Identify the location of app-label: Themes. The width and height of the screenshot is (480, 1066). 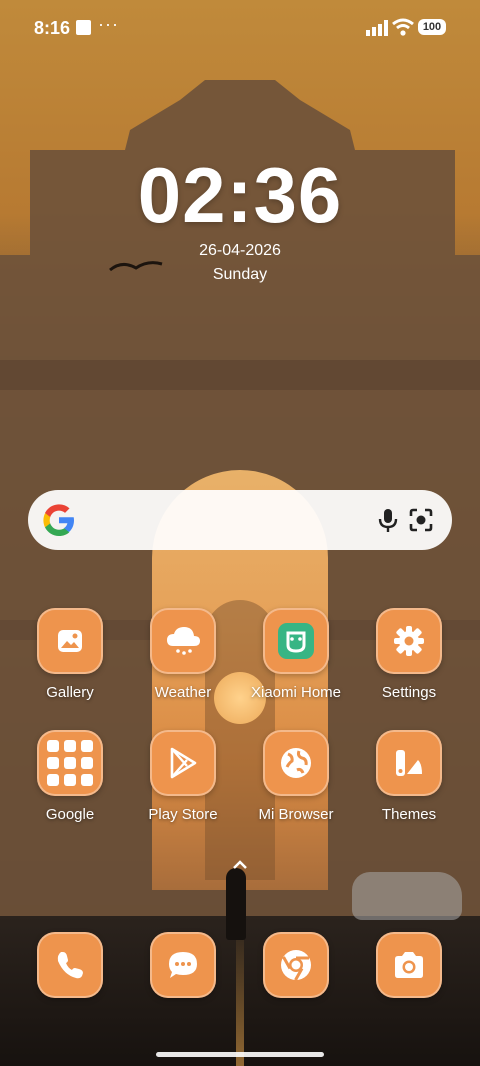
(409, 814).